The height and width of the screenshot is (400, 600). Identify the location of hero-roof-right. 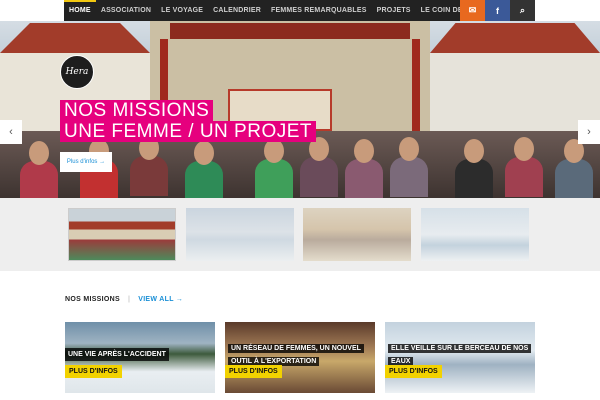
(515, 38).